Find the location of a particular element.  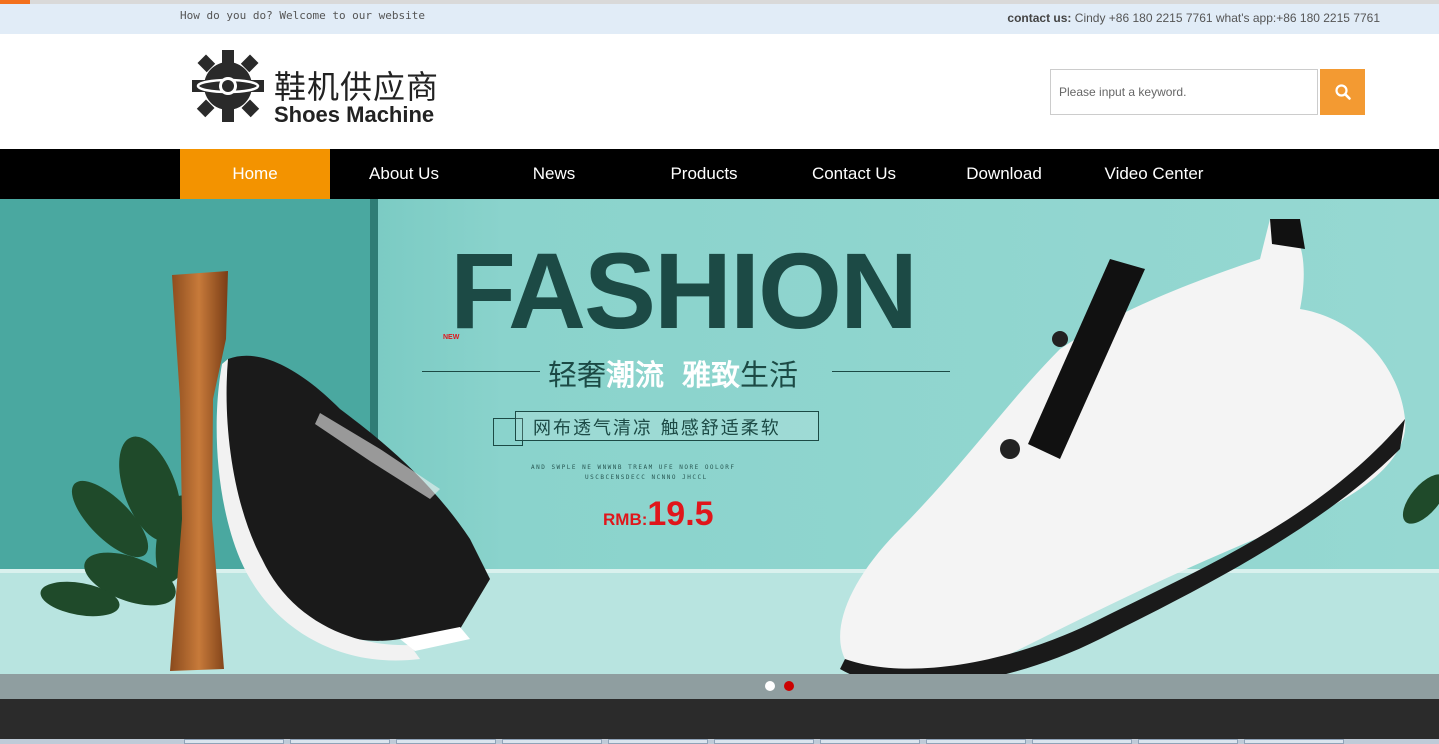

nav-products: Products is located at coordinates (704, 174).